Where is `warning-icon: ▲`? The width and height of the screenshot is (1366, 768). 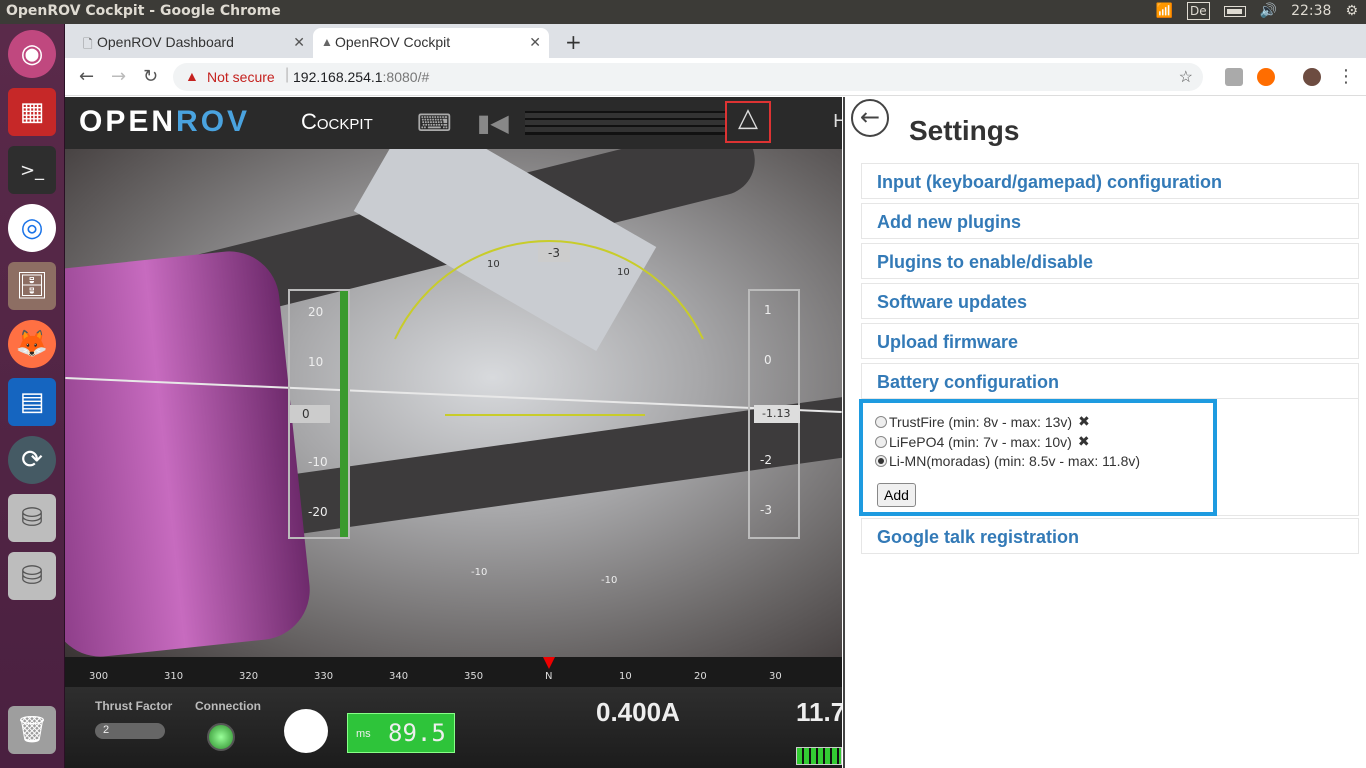 warning-icon: ▲ is located at coordinates (192, 76).